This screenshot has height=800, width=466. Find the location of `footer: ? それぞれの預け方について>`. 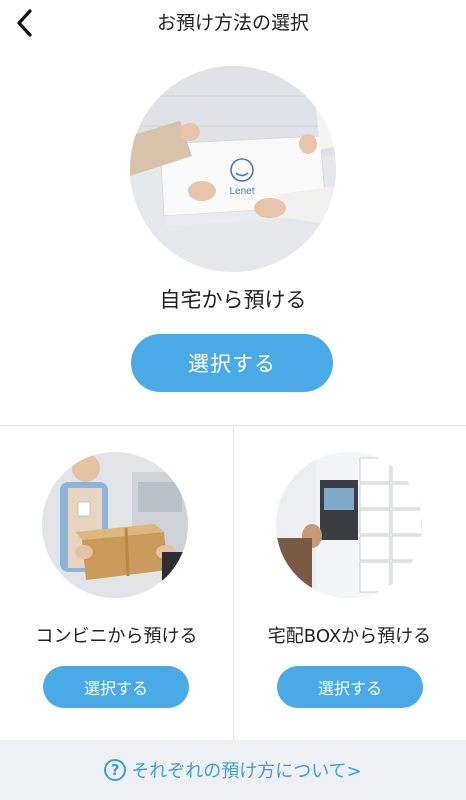

footer: ? それぞれの預け方について> is located at coordinates (233, 770).